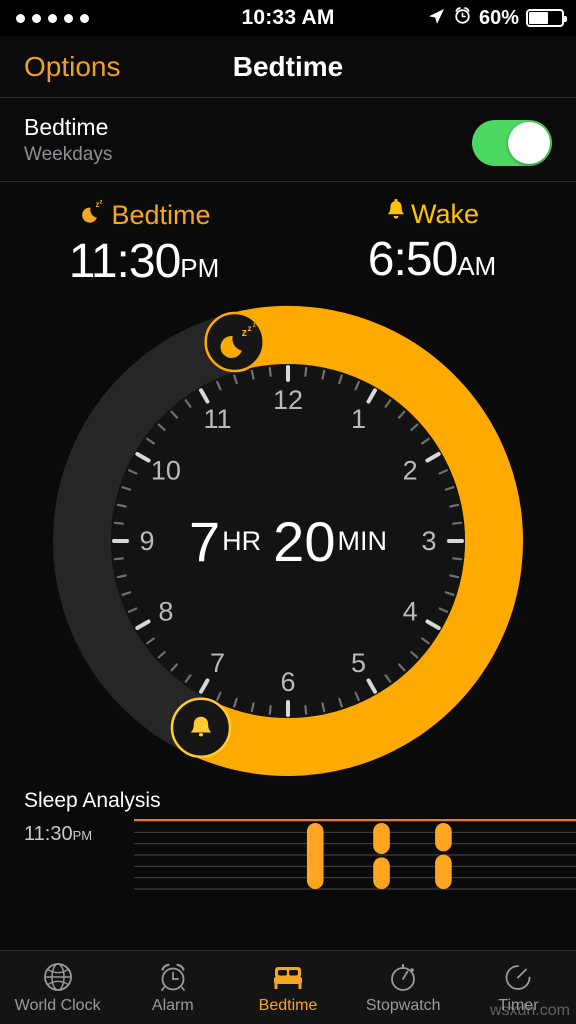 The image size is (576, 1024). I want to click on bedtime-toggle-switch, so click(512, 143).